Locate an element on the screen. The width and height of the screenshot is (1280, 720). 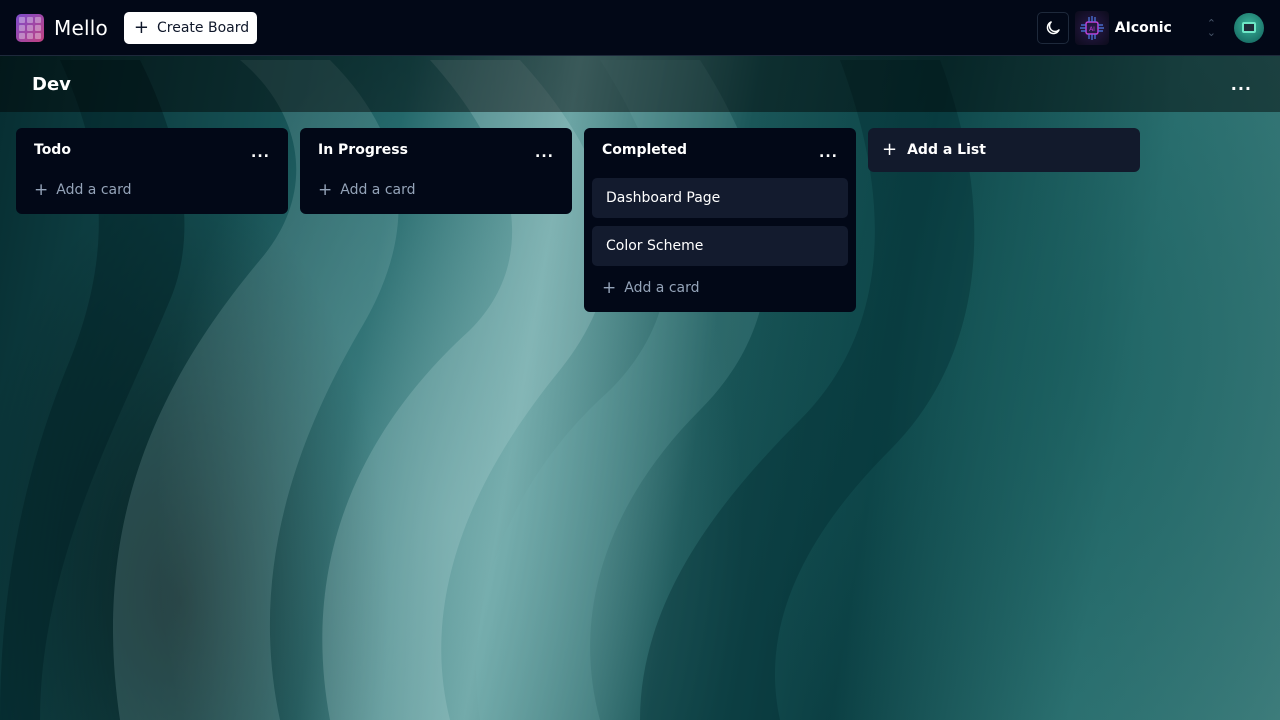
board-grid-icon is located at coordinates (30, 27).